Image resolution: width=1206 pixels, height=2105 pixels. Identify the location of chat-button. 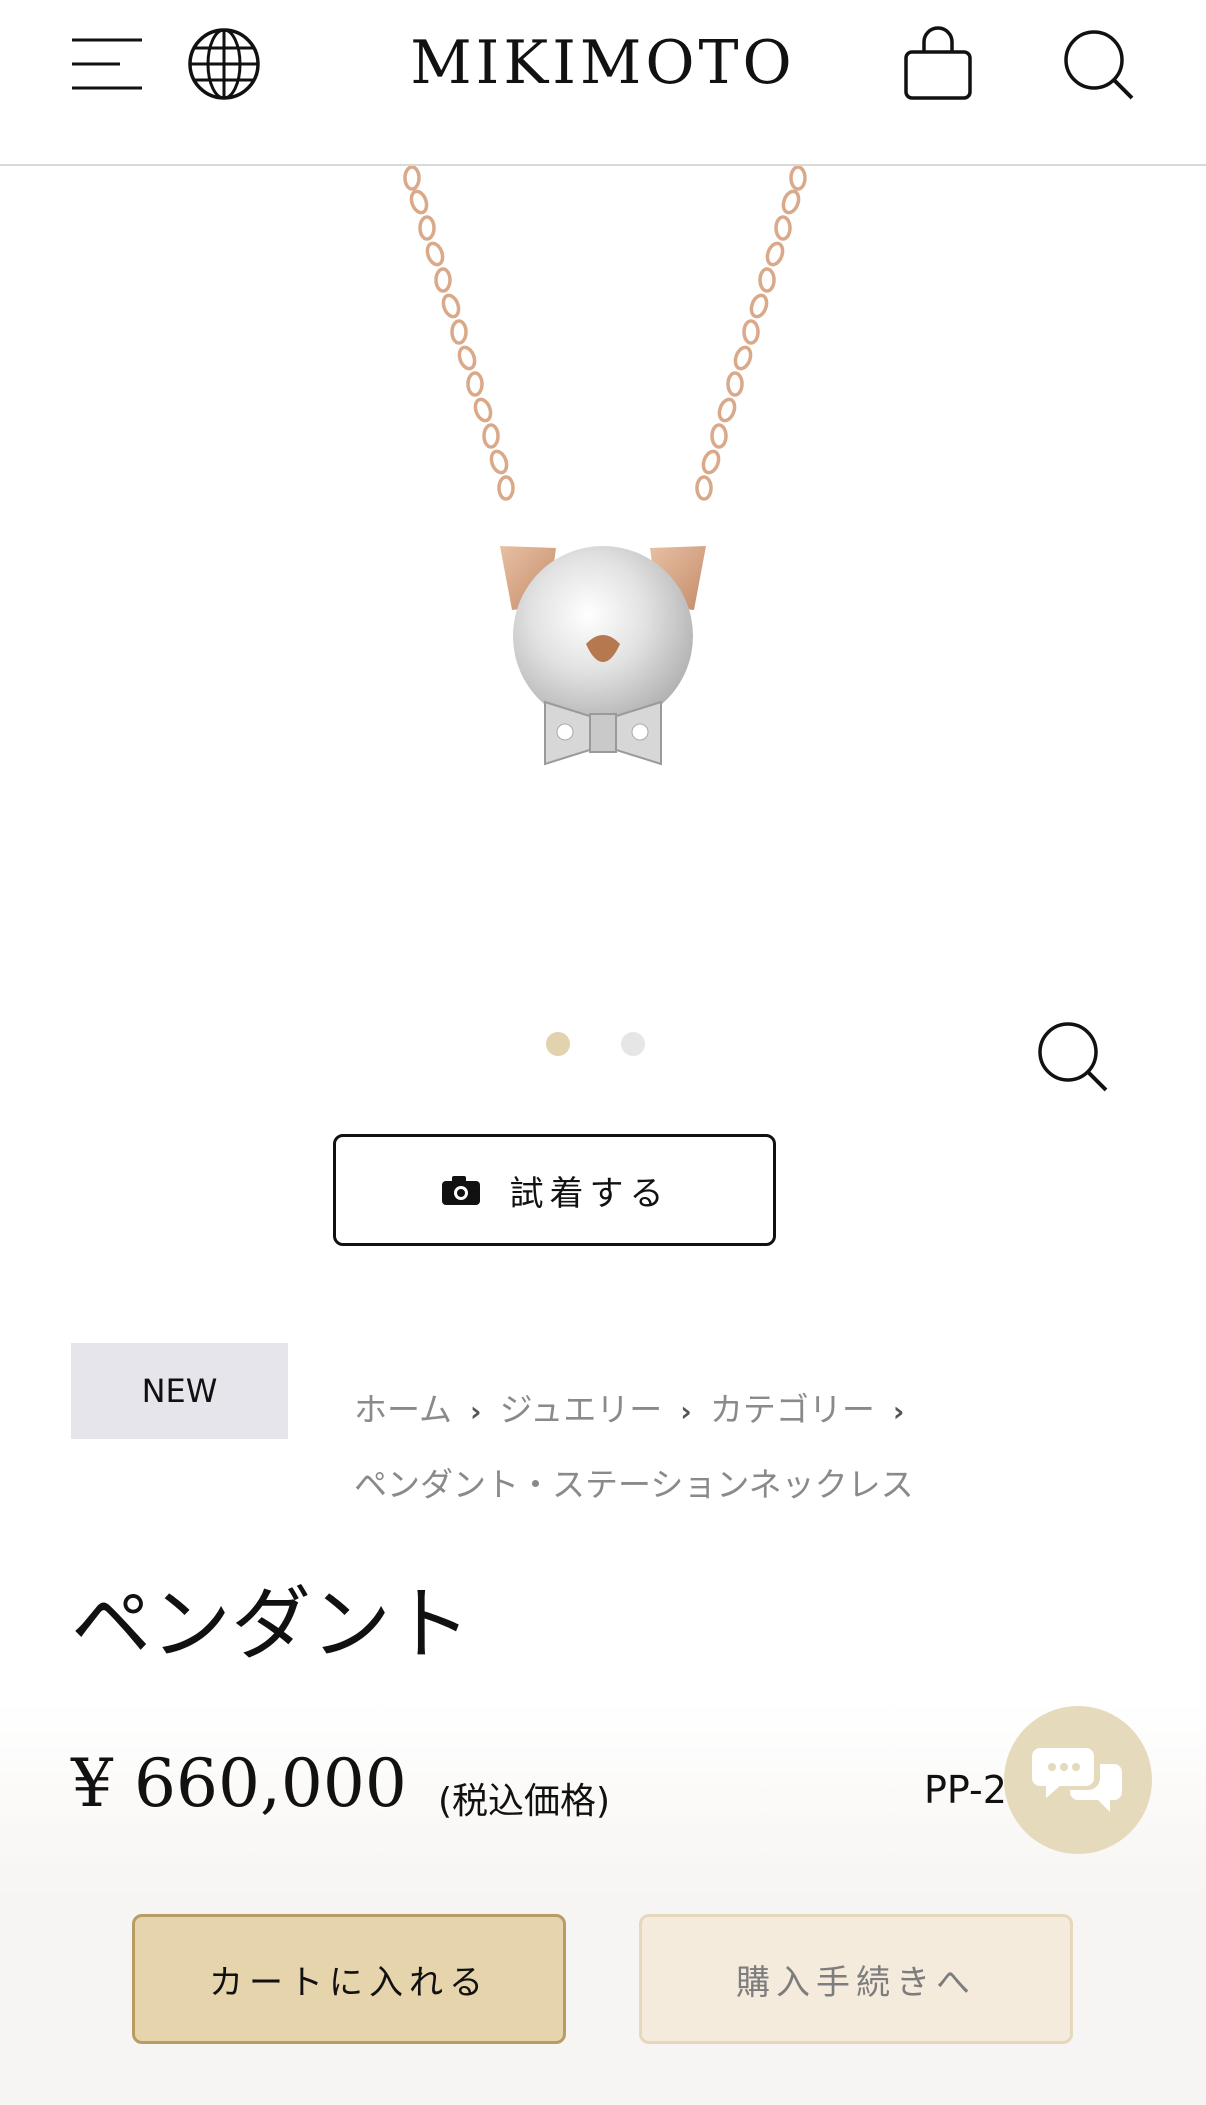
(1078, 1780).